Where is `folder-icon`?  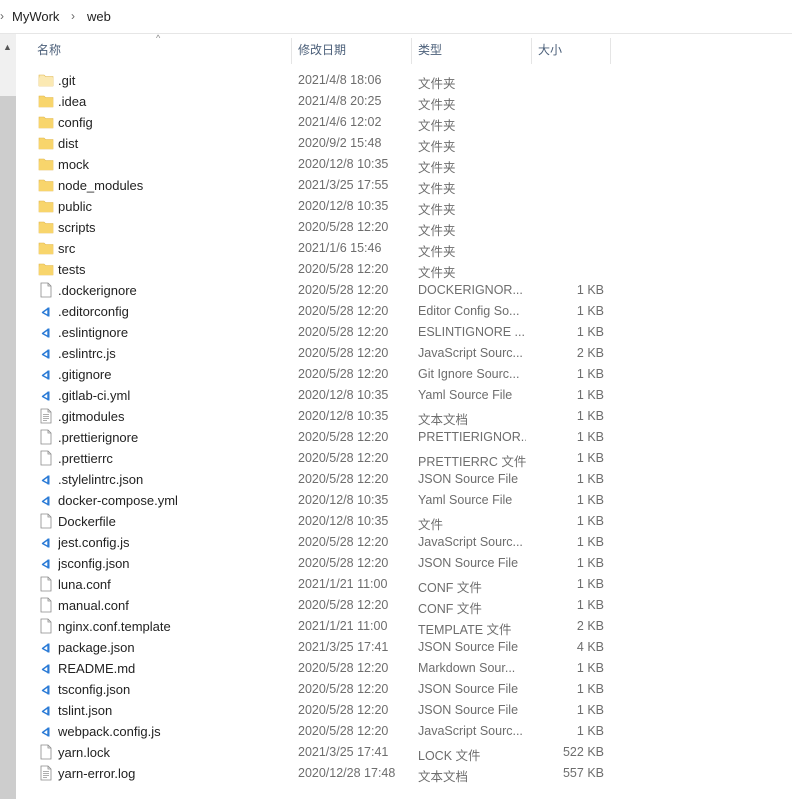
folder-icon is located at coordinates (46, 143).